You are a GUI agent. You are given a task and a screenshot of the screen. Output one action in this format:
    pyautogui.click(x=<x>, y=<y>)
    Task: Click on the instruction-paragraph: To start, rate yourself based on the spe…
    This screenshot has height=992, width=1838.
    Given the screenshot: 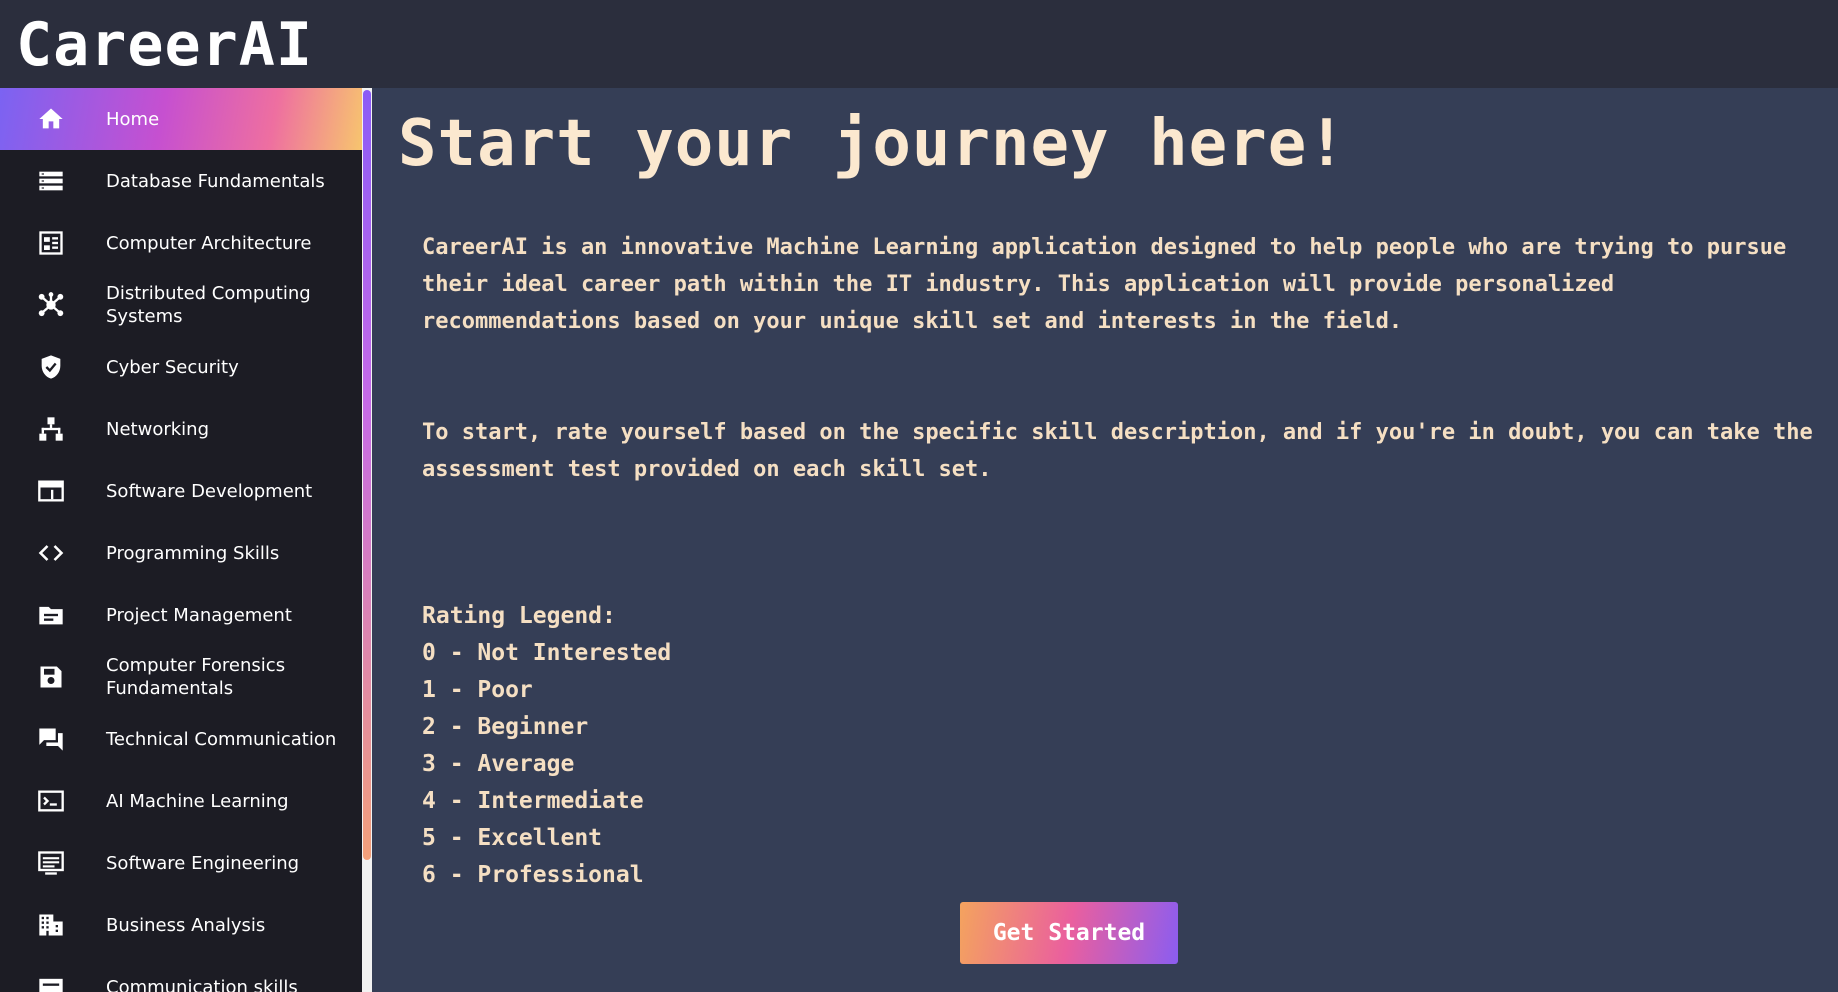 What is the action you would take?
    pyautogui.click(x=1117, y=451)
    